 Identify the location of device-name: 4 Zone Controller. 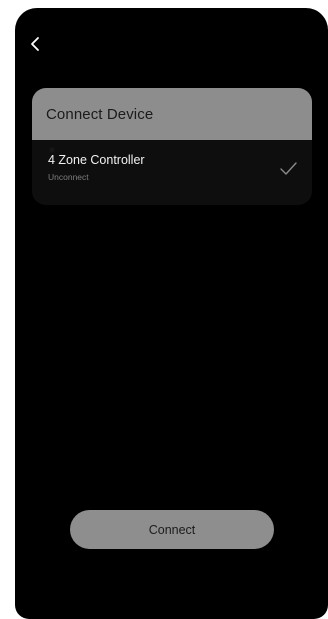
(96, 160).